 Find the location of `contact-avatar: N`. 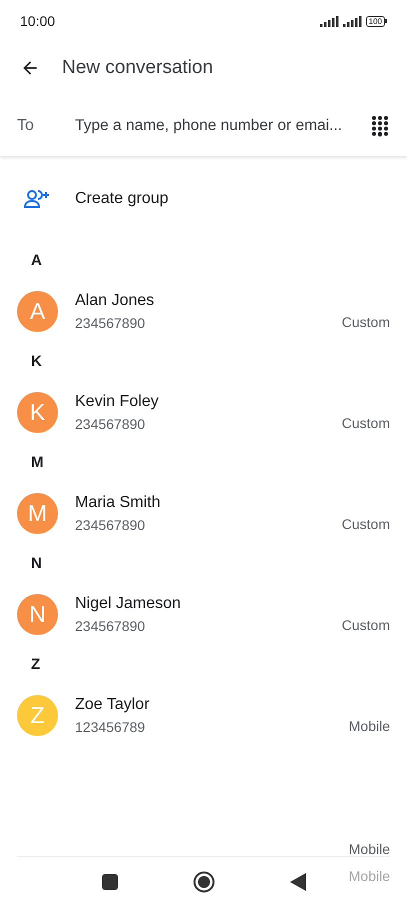

contact-avatar: N is located at coordinates (37, 614).